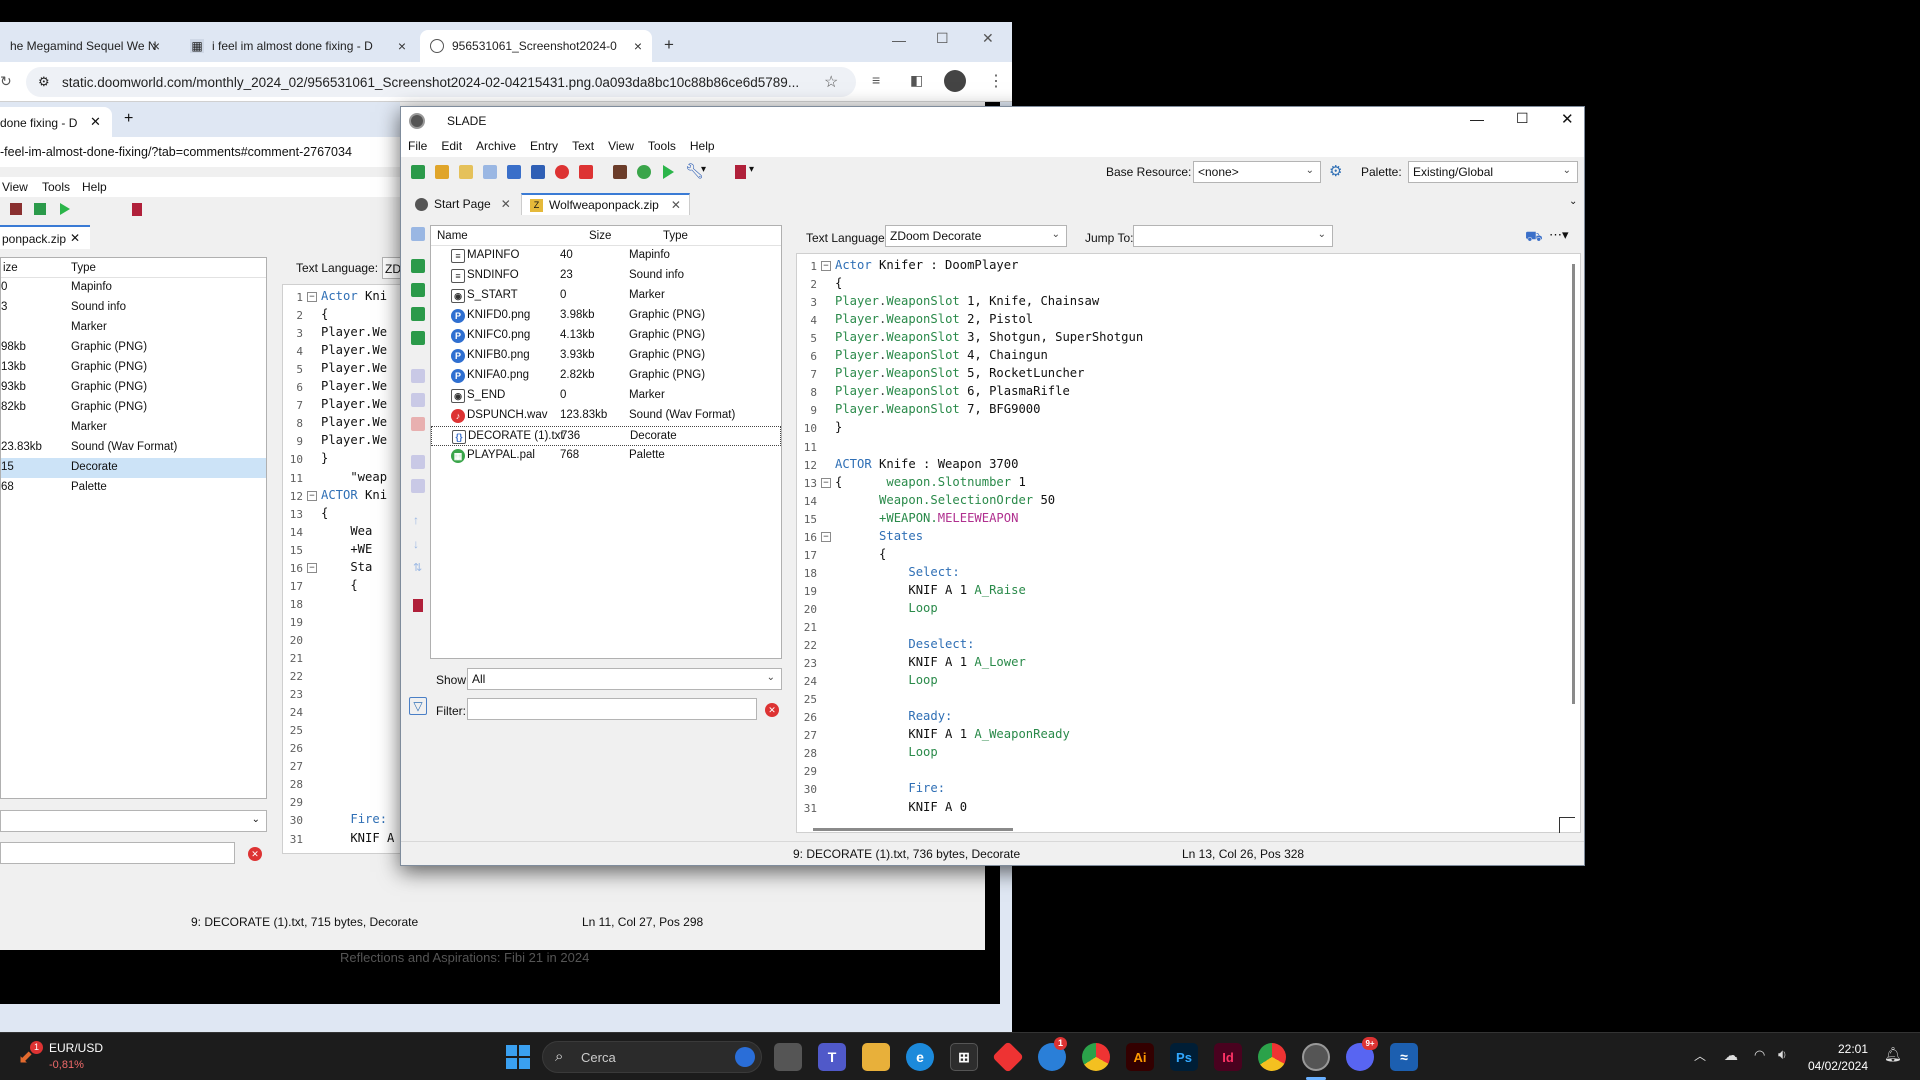 This screenshot has width=1920, height=1080. I want to click on menu-edit: Edit, so click(451, 146).